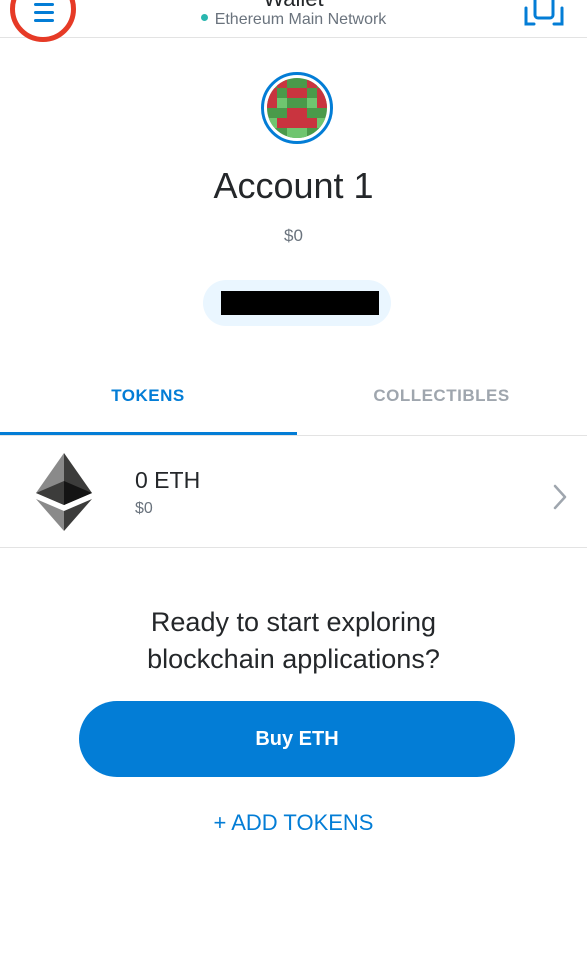  I want to click on ethereum-icon, so click(64, 492).